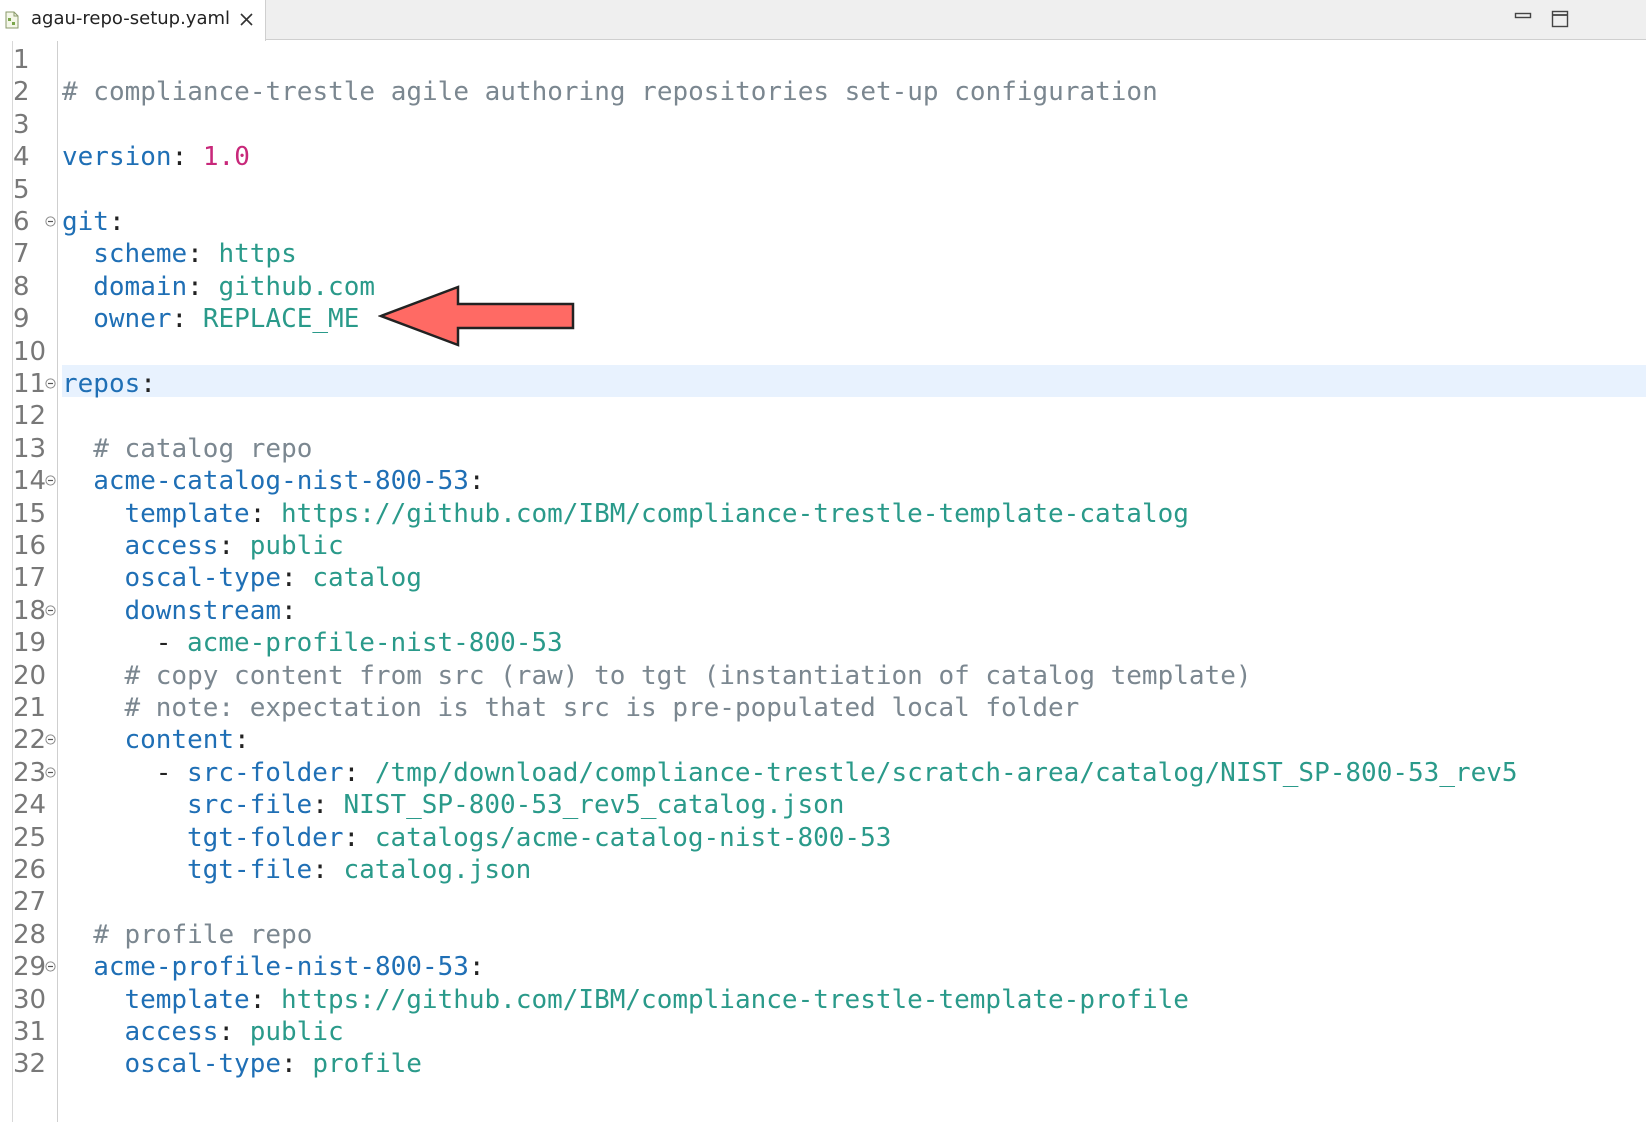 The width and height of the screenshot is (1646, 1122). Describe the element at coordinates (132, 319) in the screenshot. I see `yaml-key: owner` at that location.